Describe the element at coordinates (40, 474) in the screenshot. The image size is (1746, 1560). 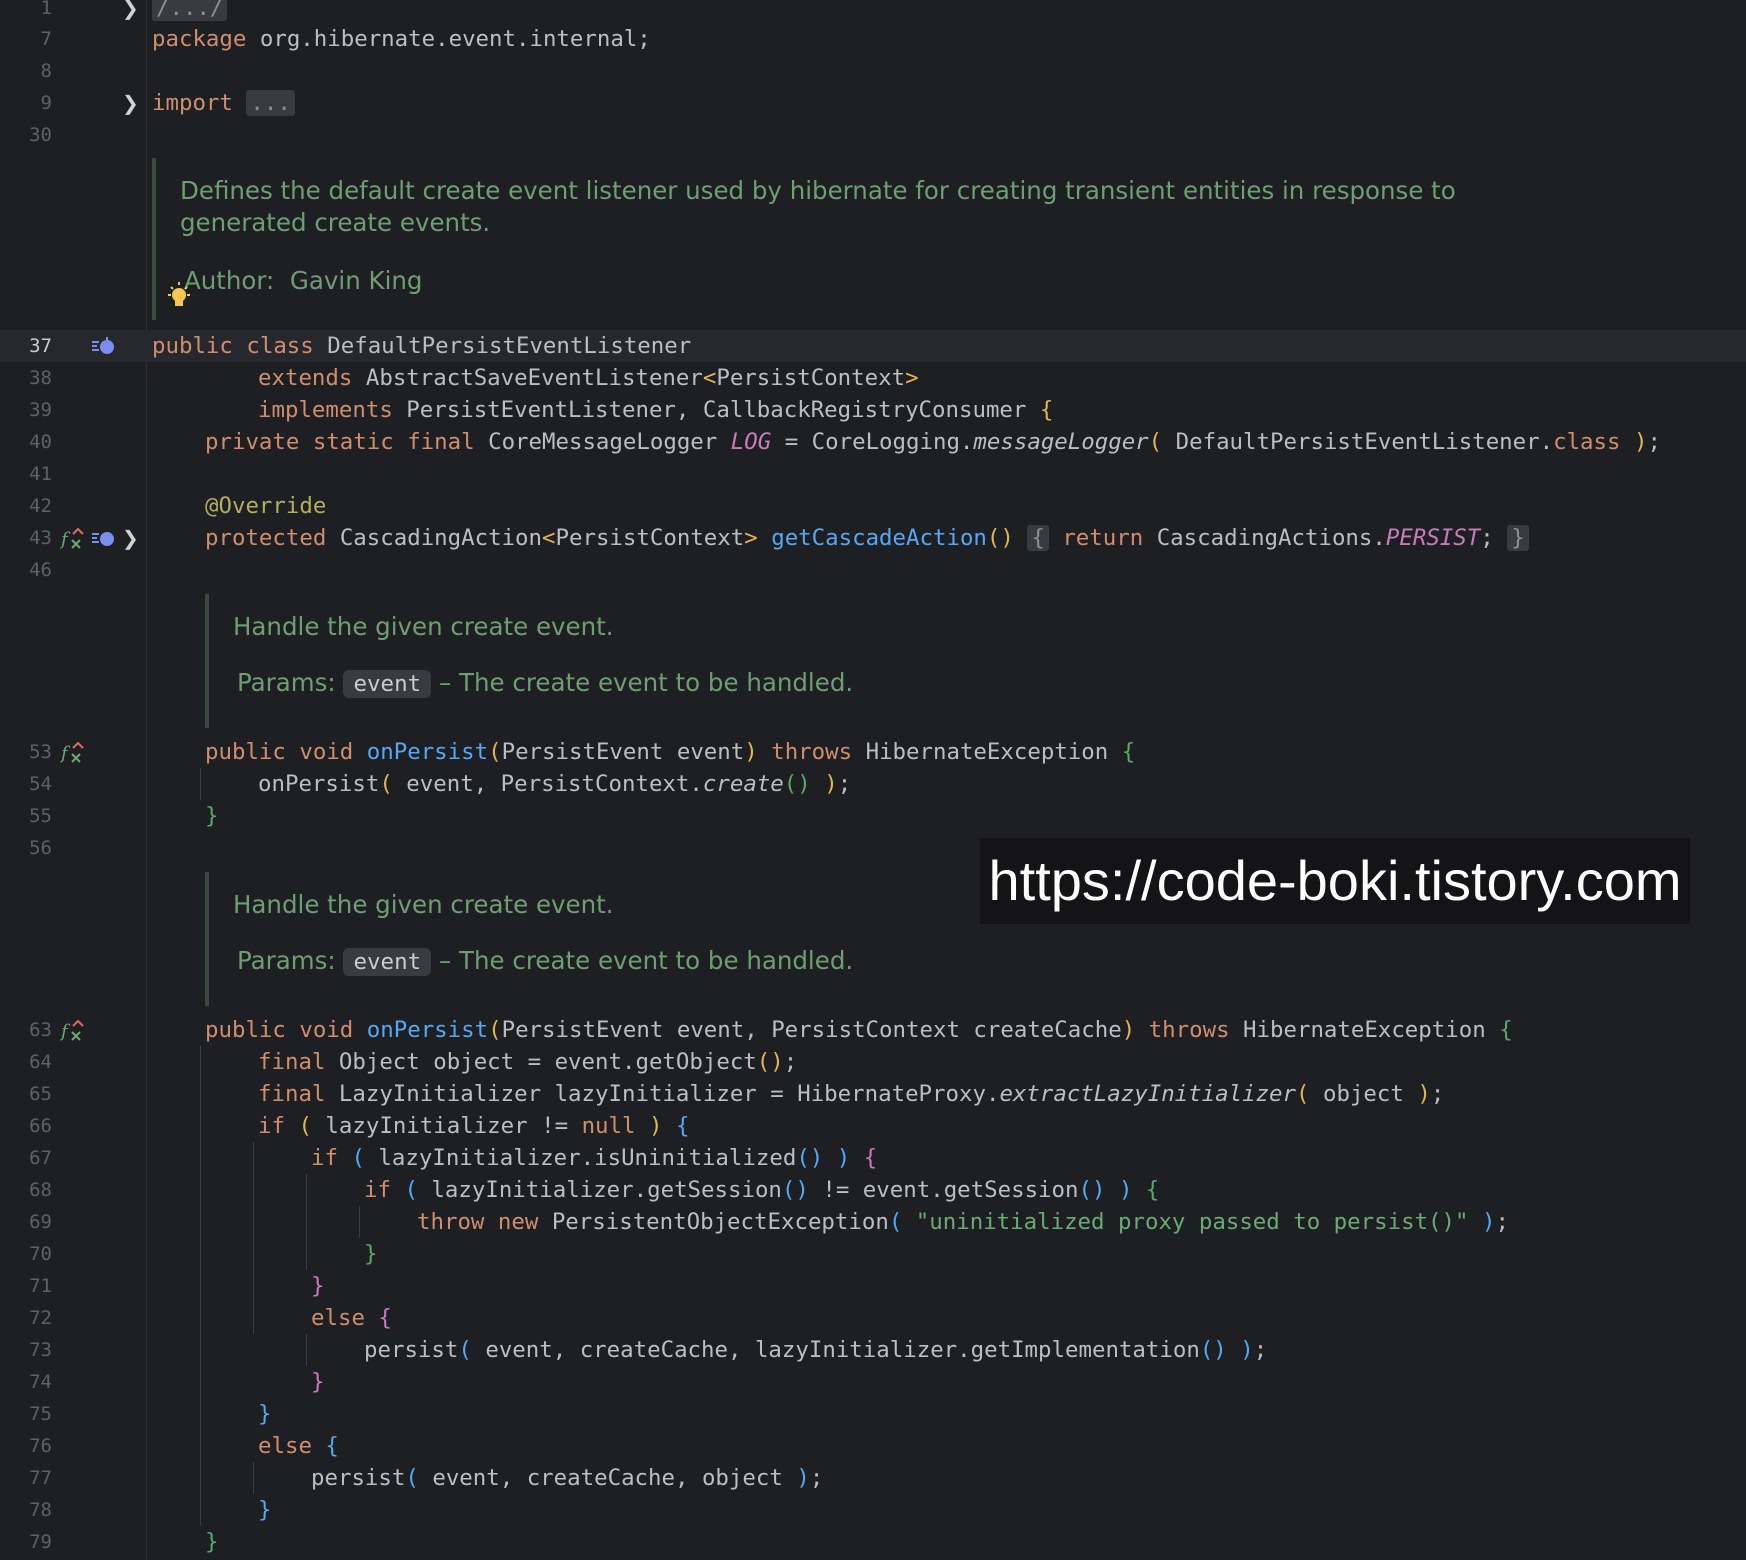
I see `line-number: 41` at that location.